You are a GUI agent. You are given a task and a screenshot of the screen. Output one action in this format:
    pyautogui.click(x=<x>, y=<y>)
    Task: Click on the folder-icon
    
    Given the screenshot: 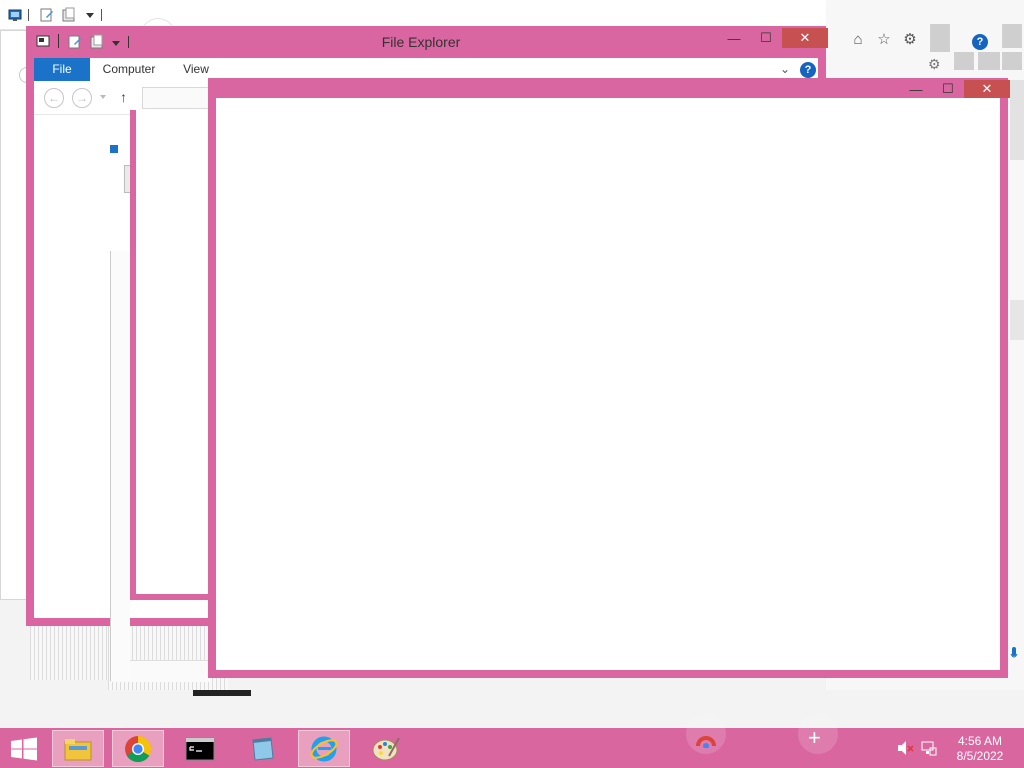 What is the action you would take?
    pyautogui.click(x=78, y=749)
    